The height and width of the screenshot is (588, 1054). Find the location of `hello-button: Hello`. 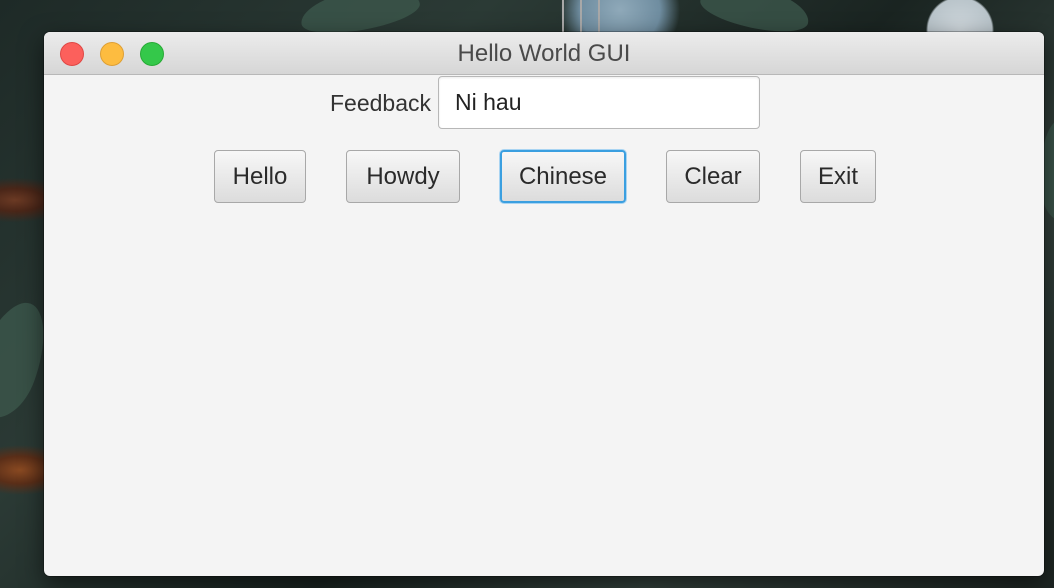

hello-button: Hello is located at coordinates (260, 176).